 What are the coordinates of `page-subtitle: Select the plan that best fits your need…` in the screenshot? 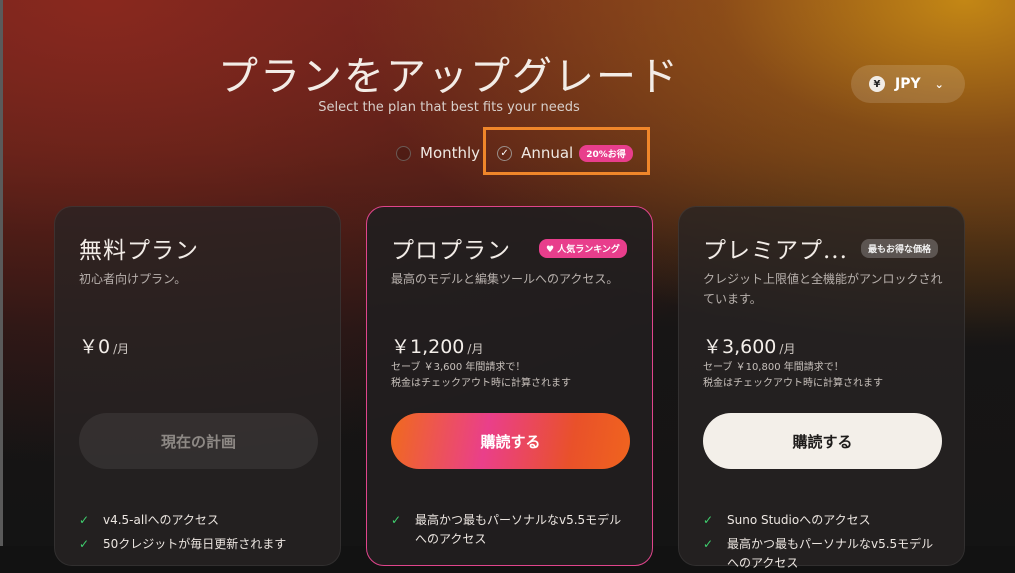 It's located at (449, 107).